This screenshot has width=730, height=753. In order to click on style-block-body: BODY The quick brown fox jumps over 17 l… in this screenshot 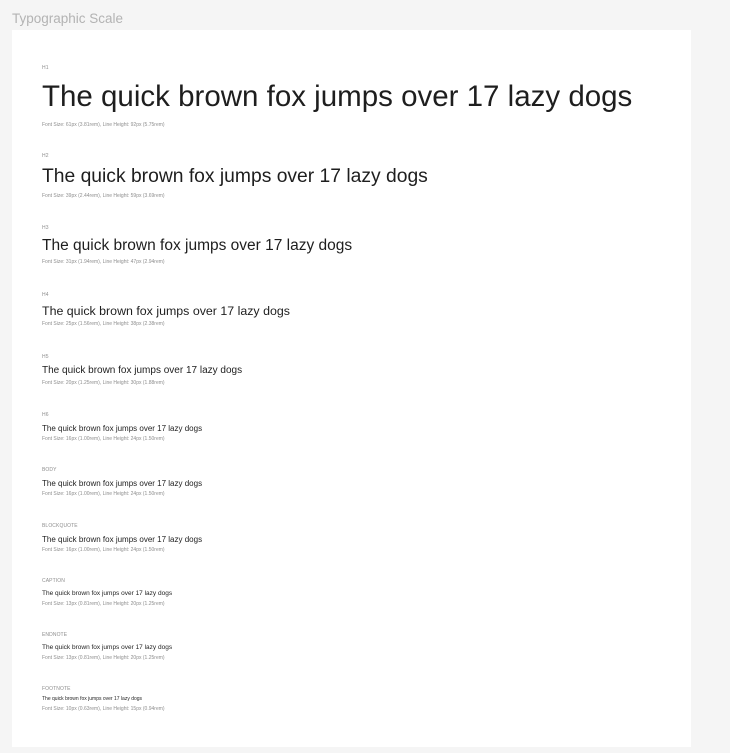, I will do `click(122, 482)`.